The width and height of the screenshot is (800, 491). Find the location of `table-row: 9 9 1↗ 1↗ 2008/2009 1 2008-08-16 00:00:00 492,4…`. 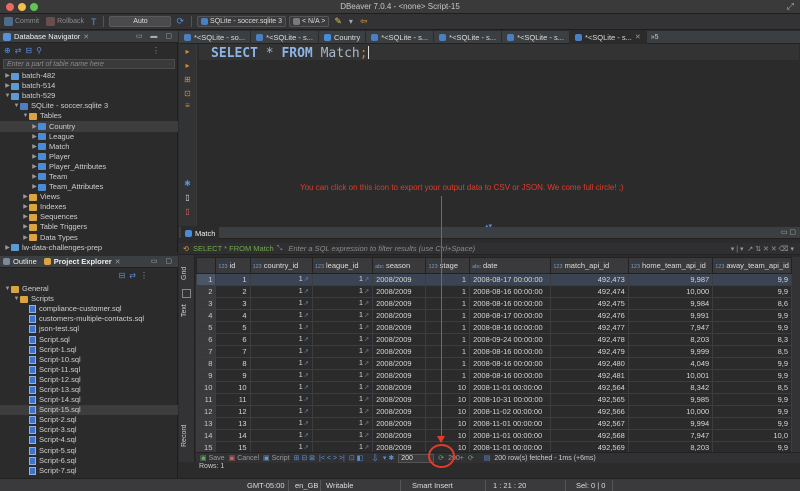

table-row: 9 9 1↗ 1↗ 2008/2009 1 2008-08-16 00:00:00 492,4… is located at coordinates (494, 375).